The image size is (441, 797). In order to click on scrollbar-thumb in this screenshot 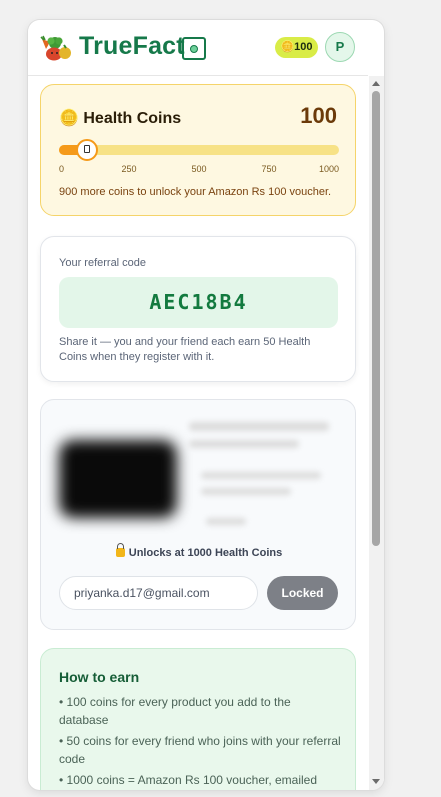, I will do `click(376, 318)`.